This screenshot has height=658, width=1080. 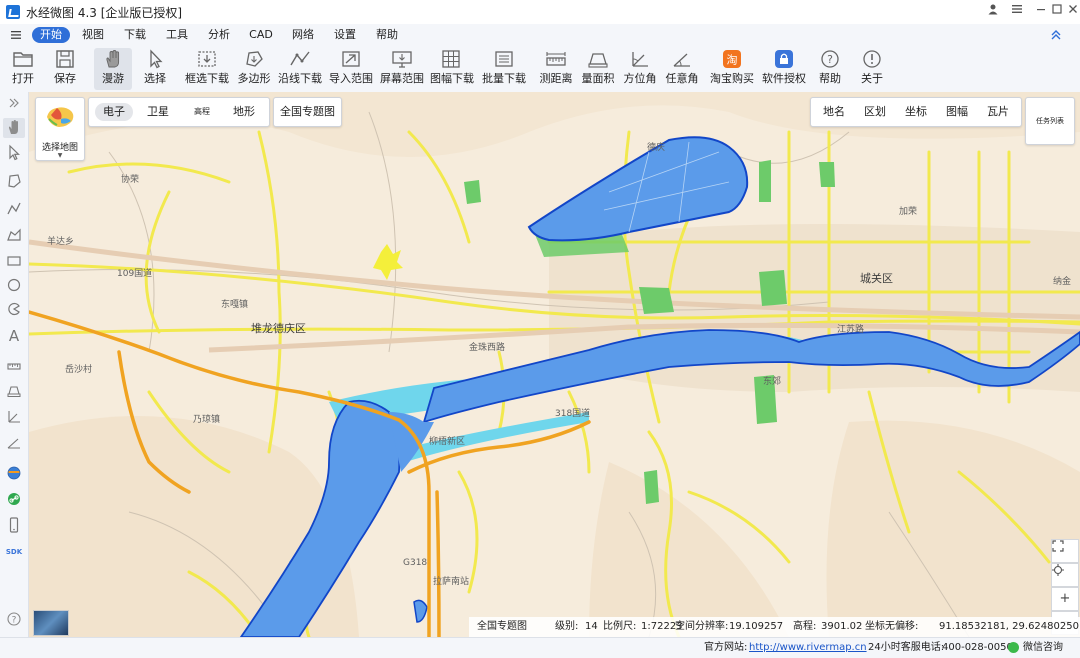 What do you see at coordinates (756, 626) in the screenshot?
I see `status-resolution: 19.109257` at bounding box center [756, 626].